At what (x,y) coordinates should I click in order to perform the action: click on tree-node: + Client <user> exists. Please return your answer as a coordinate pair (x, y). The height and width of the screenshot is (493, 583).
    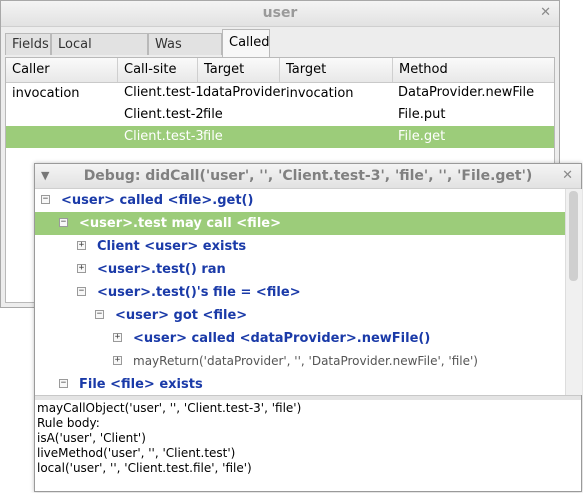
    Looking at the image, I should click on (300, 246).